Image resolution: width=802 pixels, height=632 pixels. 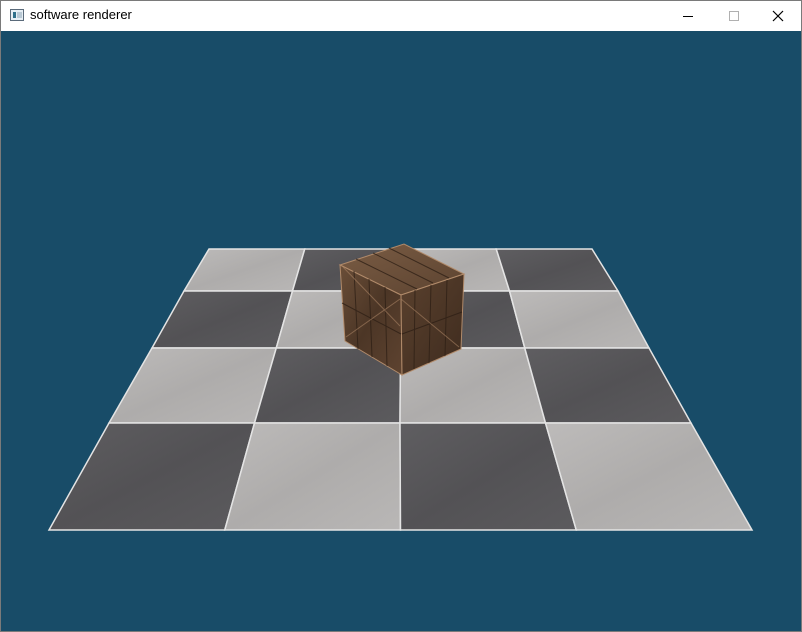 What do you see at coordinates (17, 15) in the screenshot?
I see `app-icon` at bounding box center [17, 15].